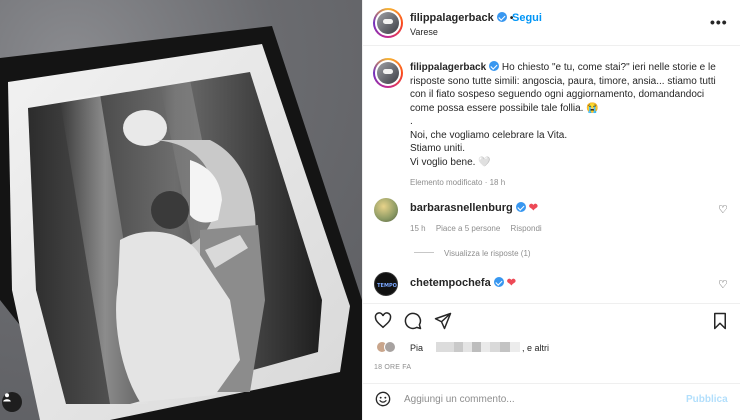 Image resolution: width=740 pixels, height=420 pixels. Describe the element at coordinates (392, 367) in the screenshot. I see `post-time-ago: 18 ORE FA` at that location.